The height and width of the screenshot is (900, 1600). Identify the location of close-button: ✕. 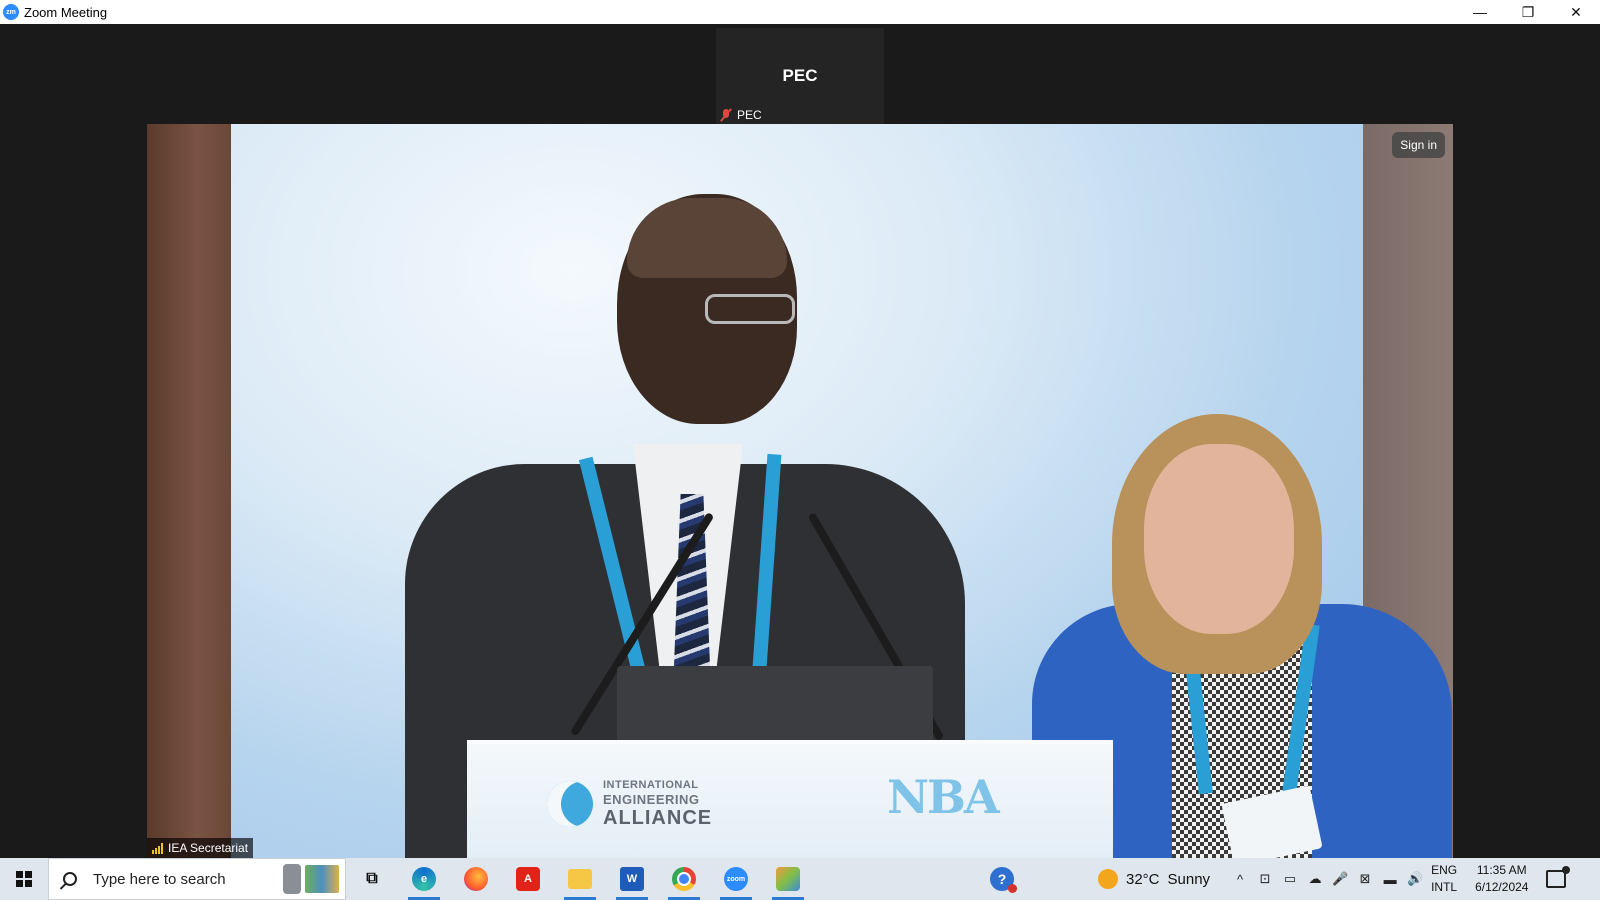
(1576, 12).